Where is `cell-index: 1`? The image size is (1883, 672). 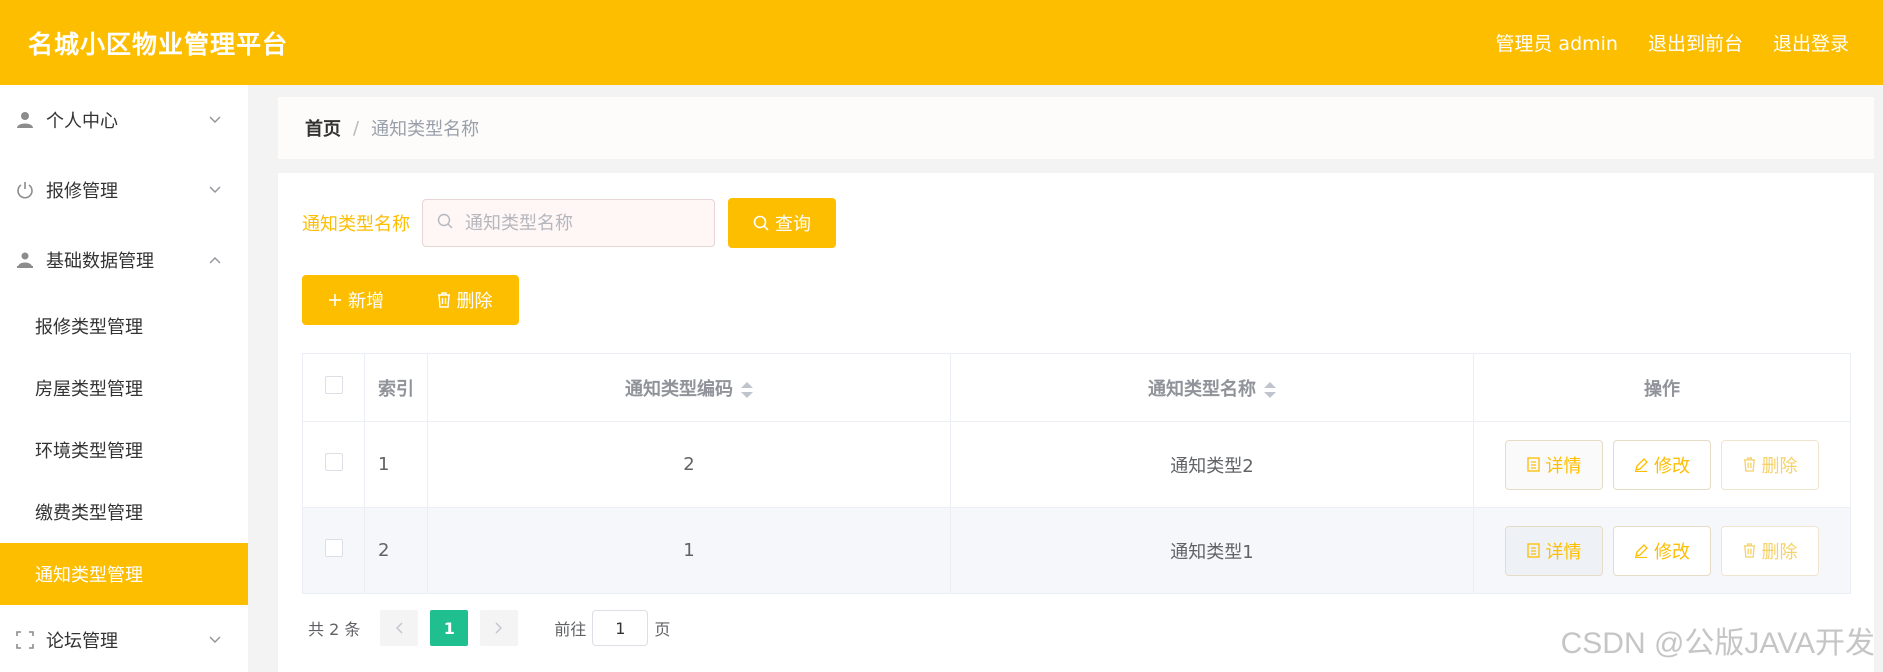 cell-index: 1 is located at coordinates (396, 464).